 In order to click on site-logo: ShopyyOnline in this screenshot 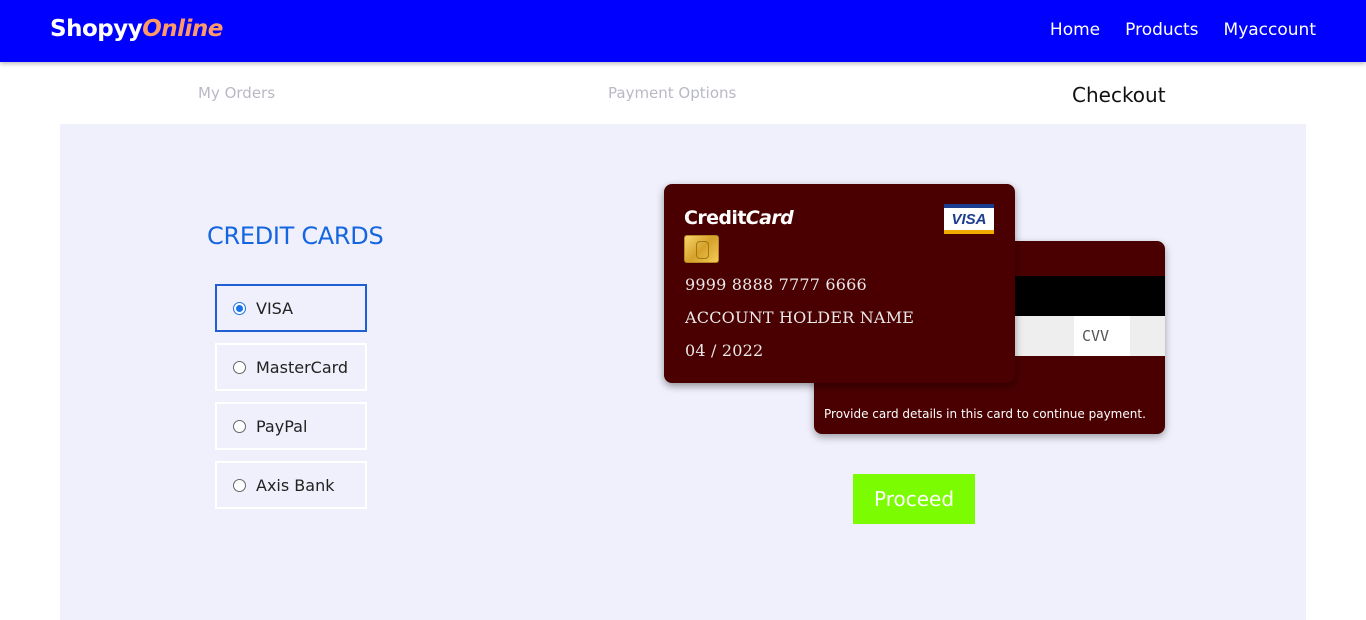, I will do `click(136, 29)`.